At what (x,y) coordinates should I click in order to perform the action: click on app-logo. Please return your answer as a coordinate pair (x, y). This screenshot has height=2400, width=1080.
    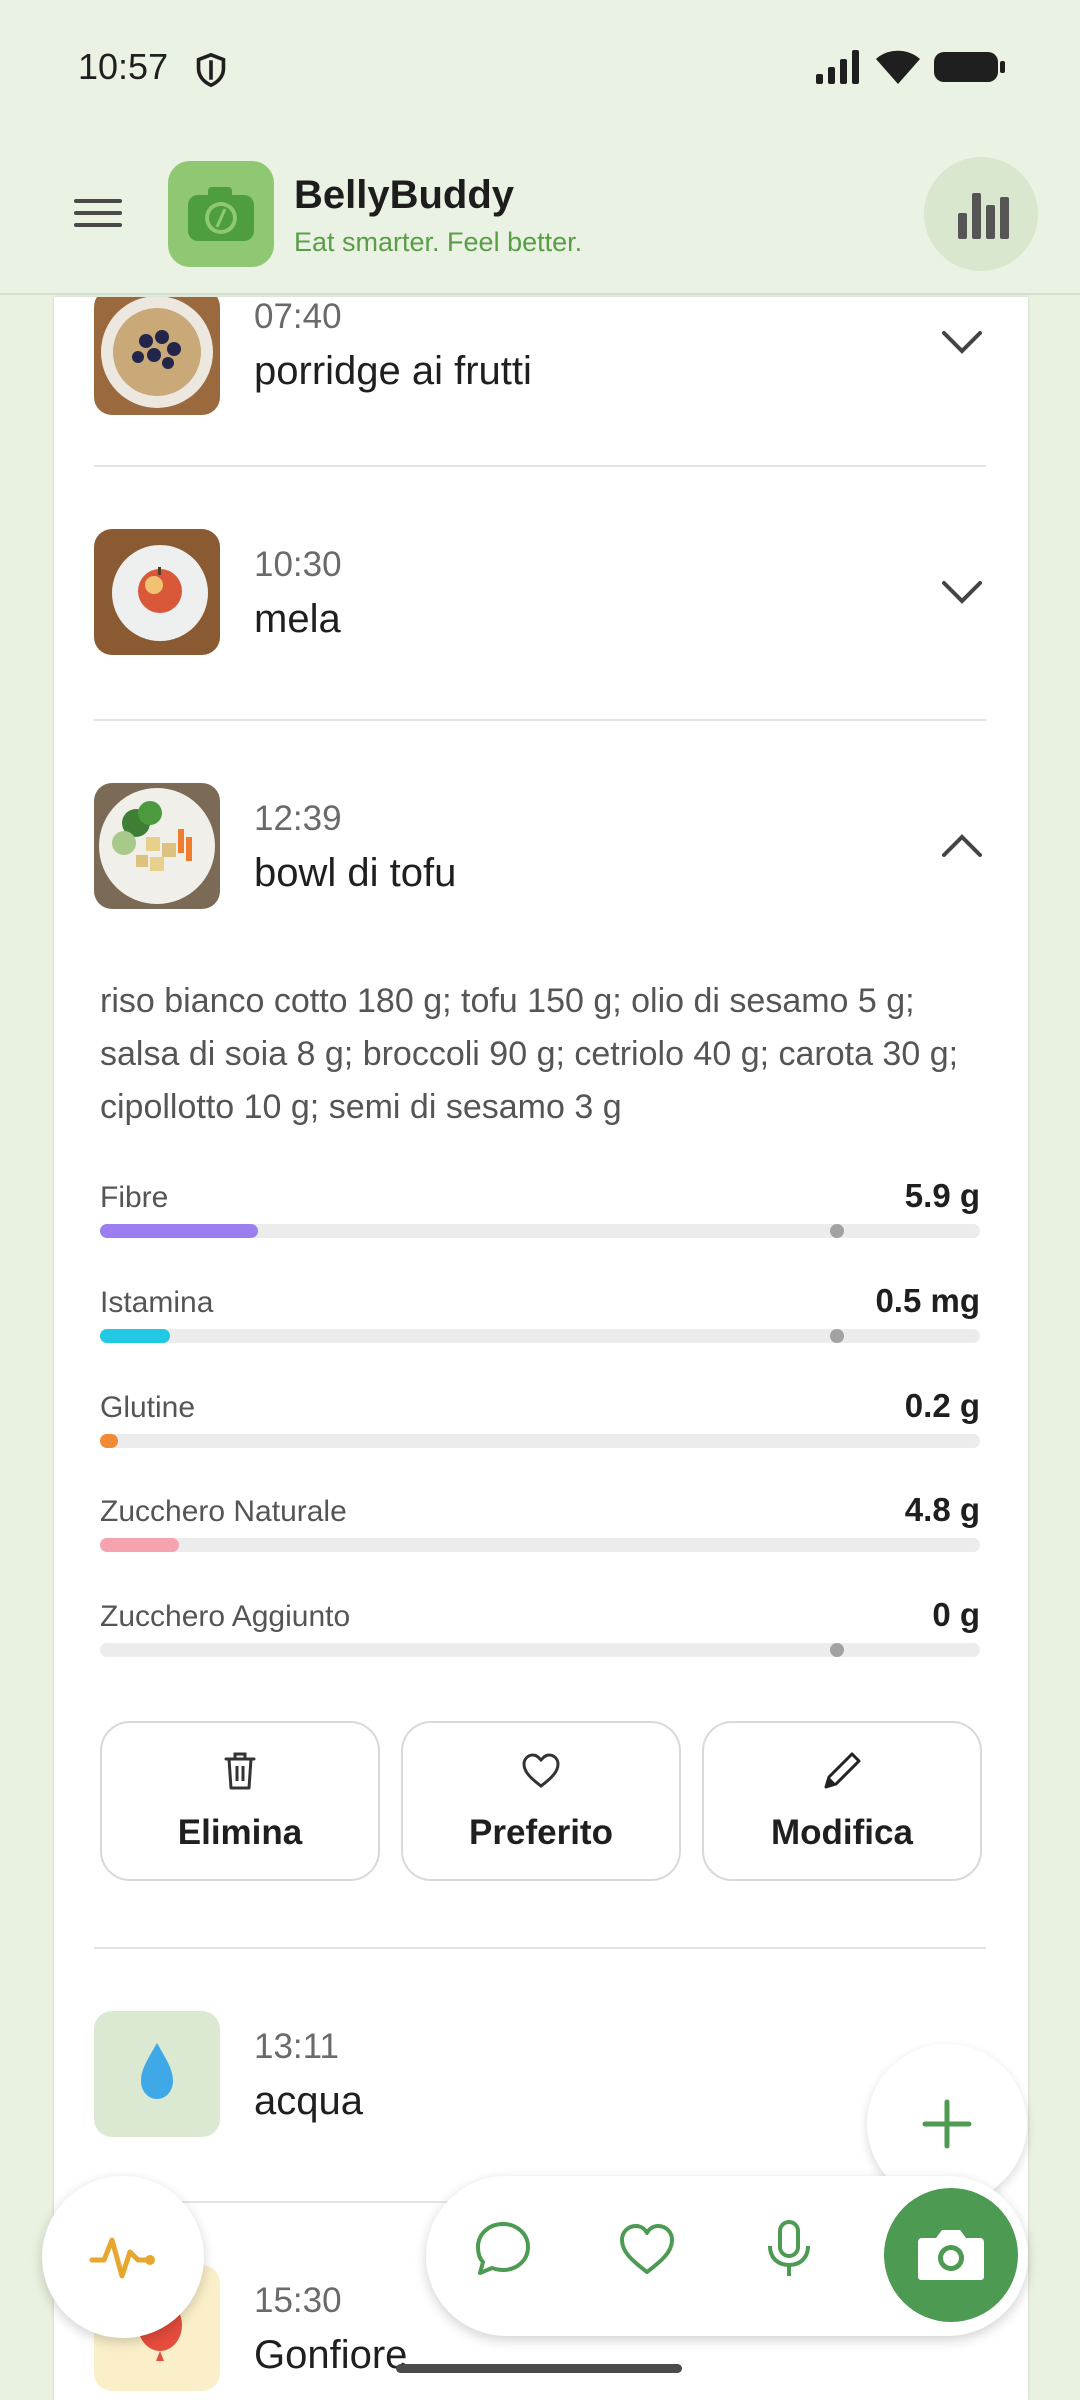
    Looking at the image, I should click on (221, 214).